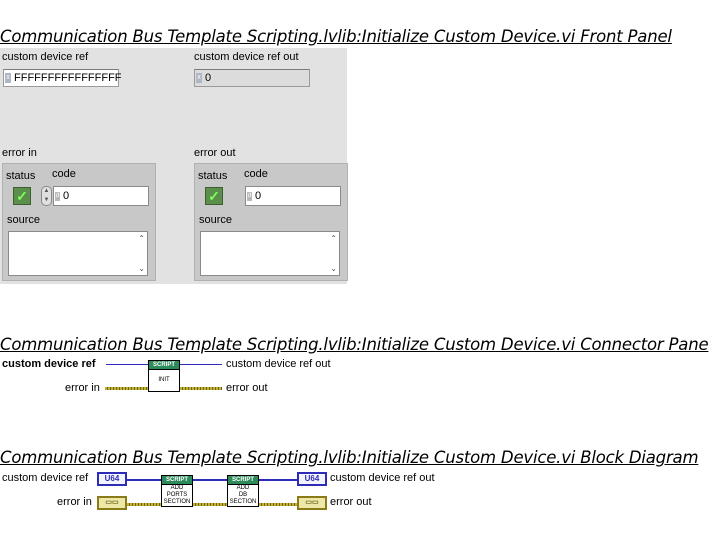  Describe the element at coordinates (247, 388) in the screenshot. I see `cp-output-error-out: error out` at that location.